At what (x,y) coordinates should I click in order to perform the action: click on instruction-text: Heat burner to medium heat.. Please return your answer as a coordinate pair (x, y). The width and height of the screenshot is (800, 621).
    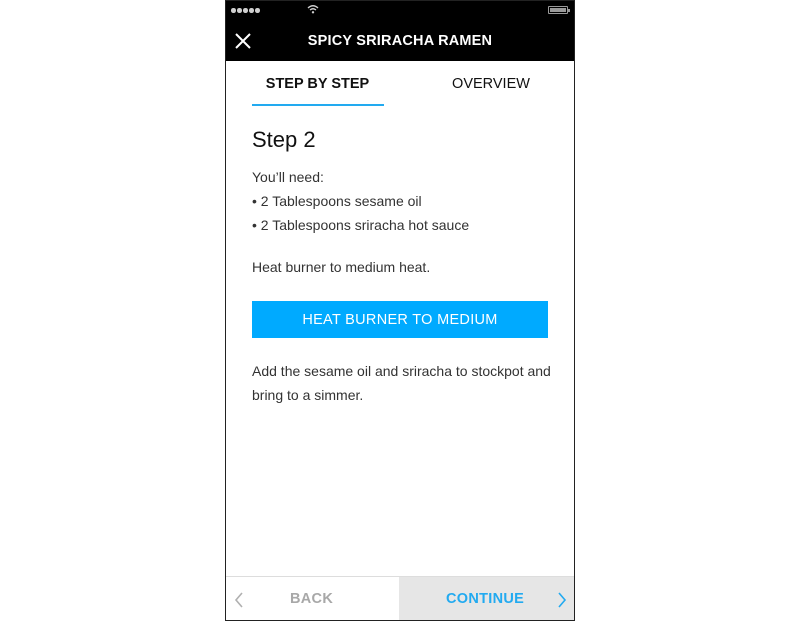
    Looking at the image, I should click on (341, 267).